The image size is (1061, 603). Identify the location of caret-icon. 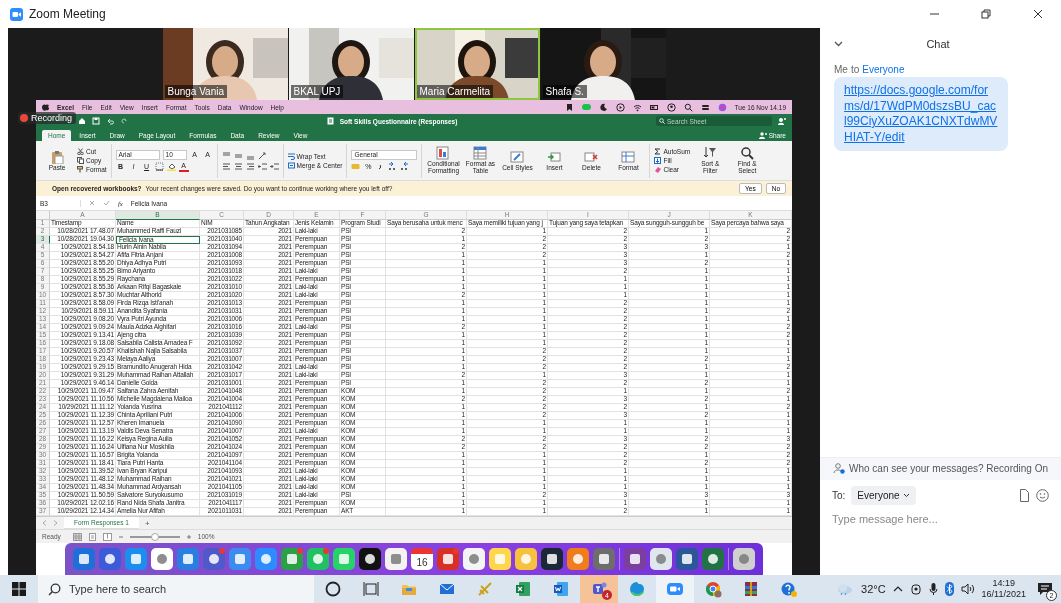
(906, 495).